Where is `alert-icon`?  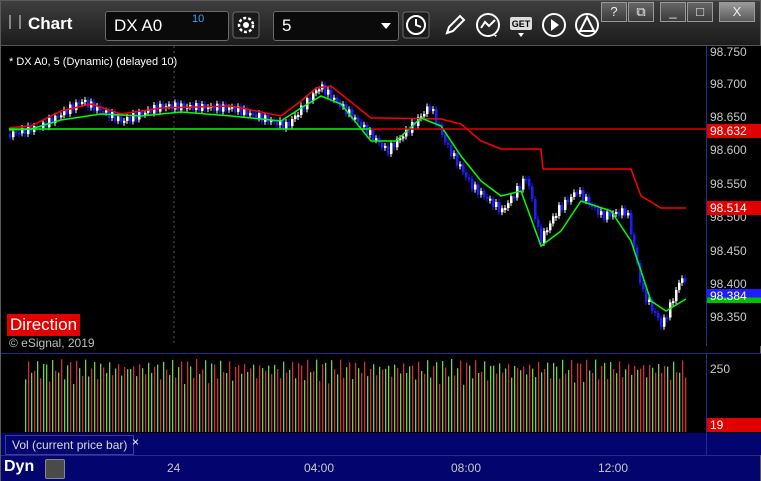 alert-icon is located at coordinates (587, 25).